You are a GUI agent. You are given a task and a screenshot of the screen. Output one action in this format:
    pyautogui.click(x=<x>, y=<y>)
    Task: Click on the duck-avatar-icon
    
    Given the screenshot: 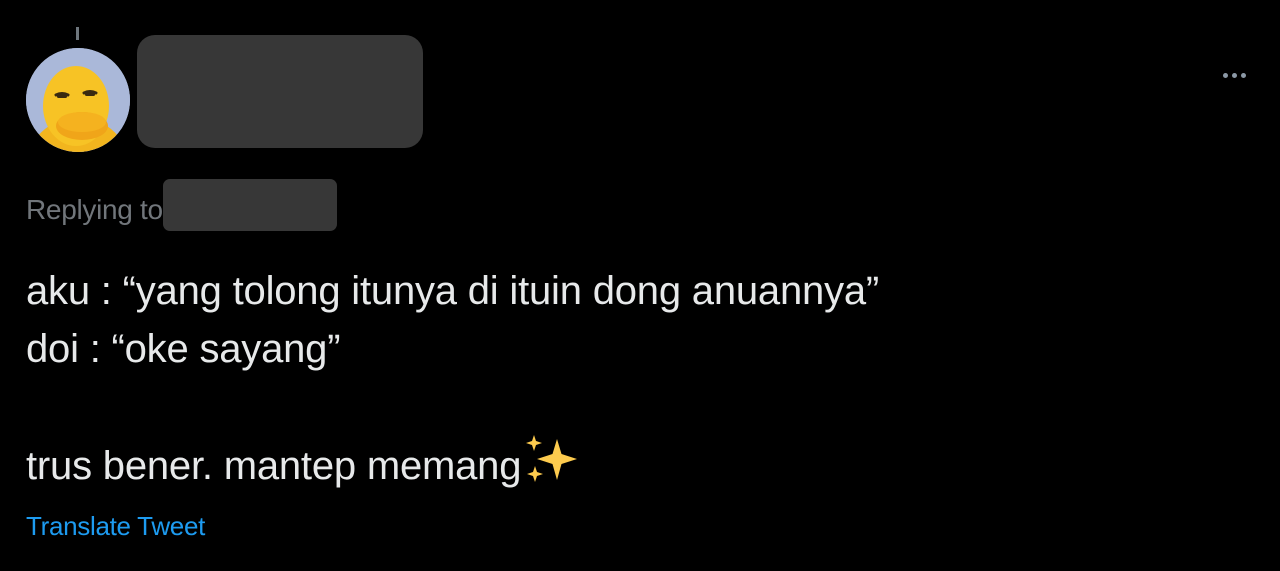 What is the action you would take?
    pyautogui.click(x=78, y=100)
    